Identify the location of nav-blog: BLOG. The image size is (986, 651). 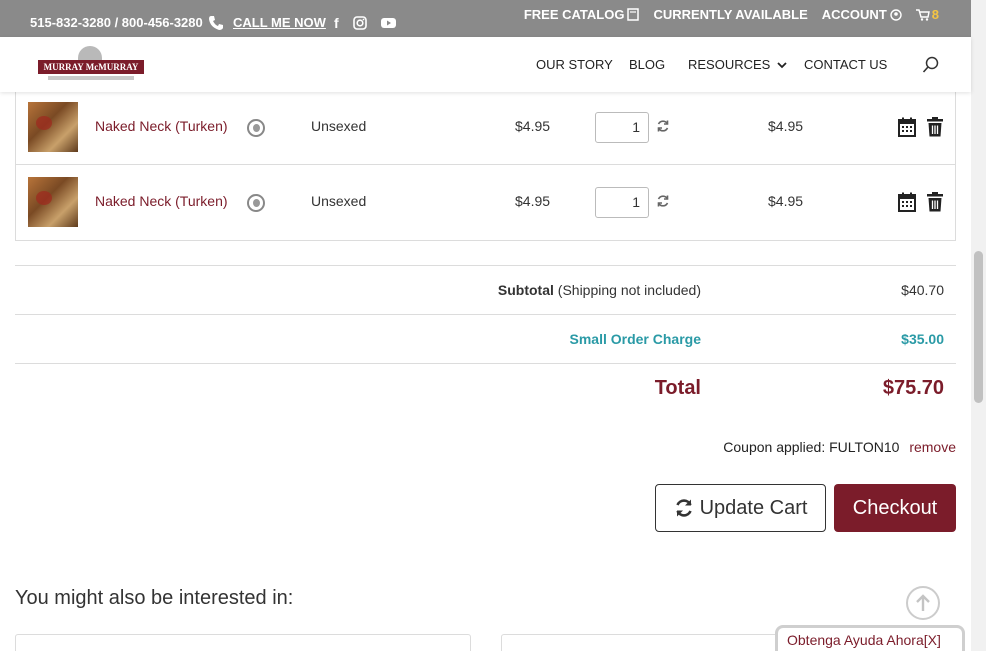
(647, 64).